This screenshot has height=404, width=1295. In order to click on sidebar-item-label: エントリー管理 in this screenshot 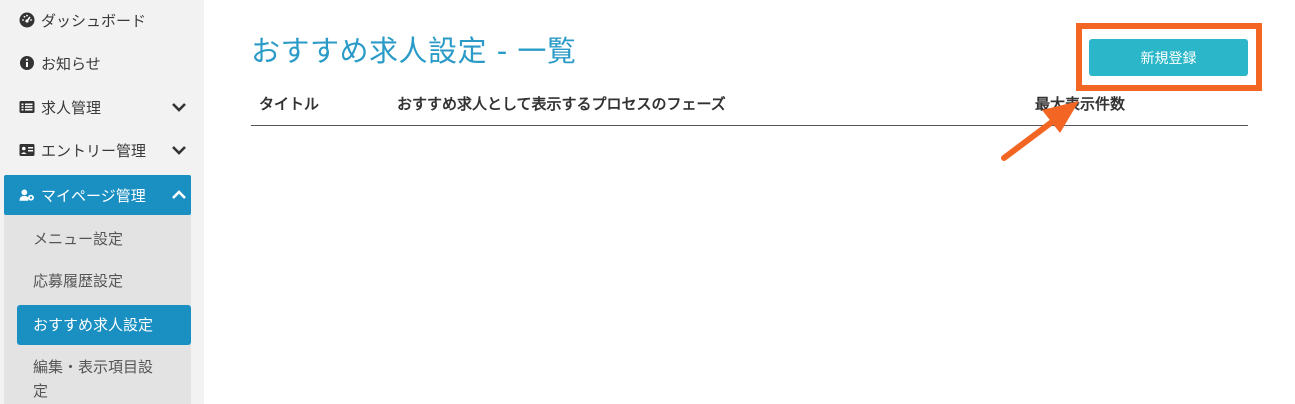, I will do `click(94, 150)`.